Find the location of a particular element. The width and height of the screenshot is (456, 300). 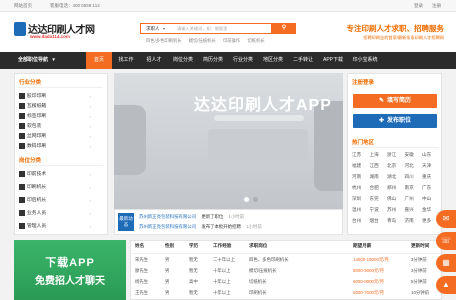

login-link: 登录 is located at coordinates (418, 6).